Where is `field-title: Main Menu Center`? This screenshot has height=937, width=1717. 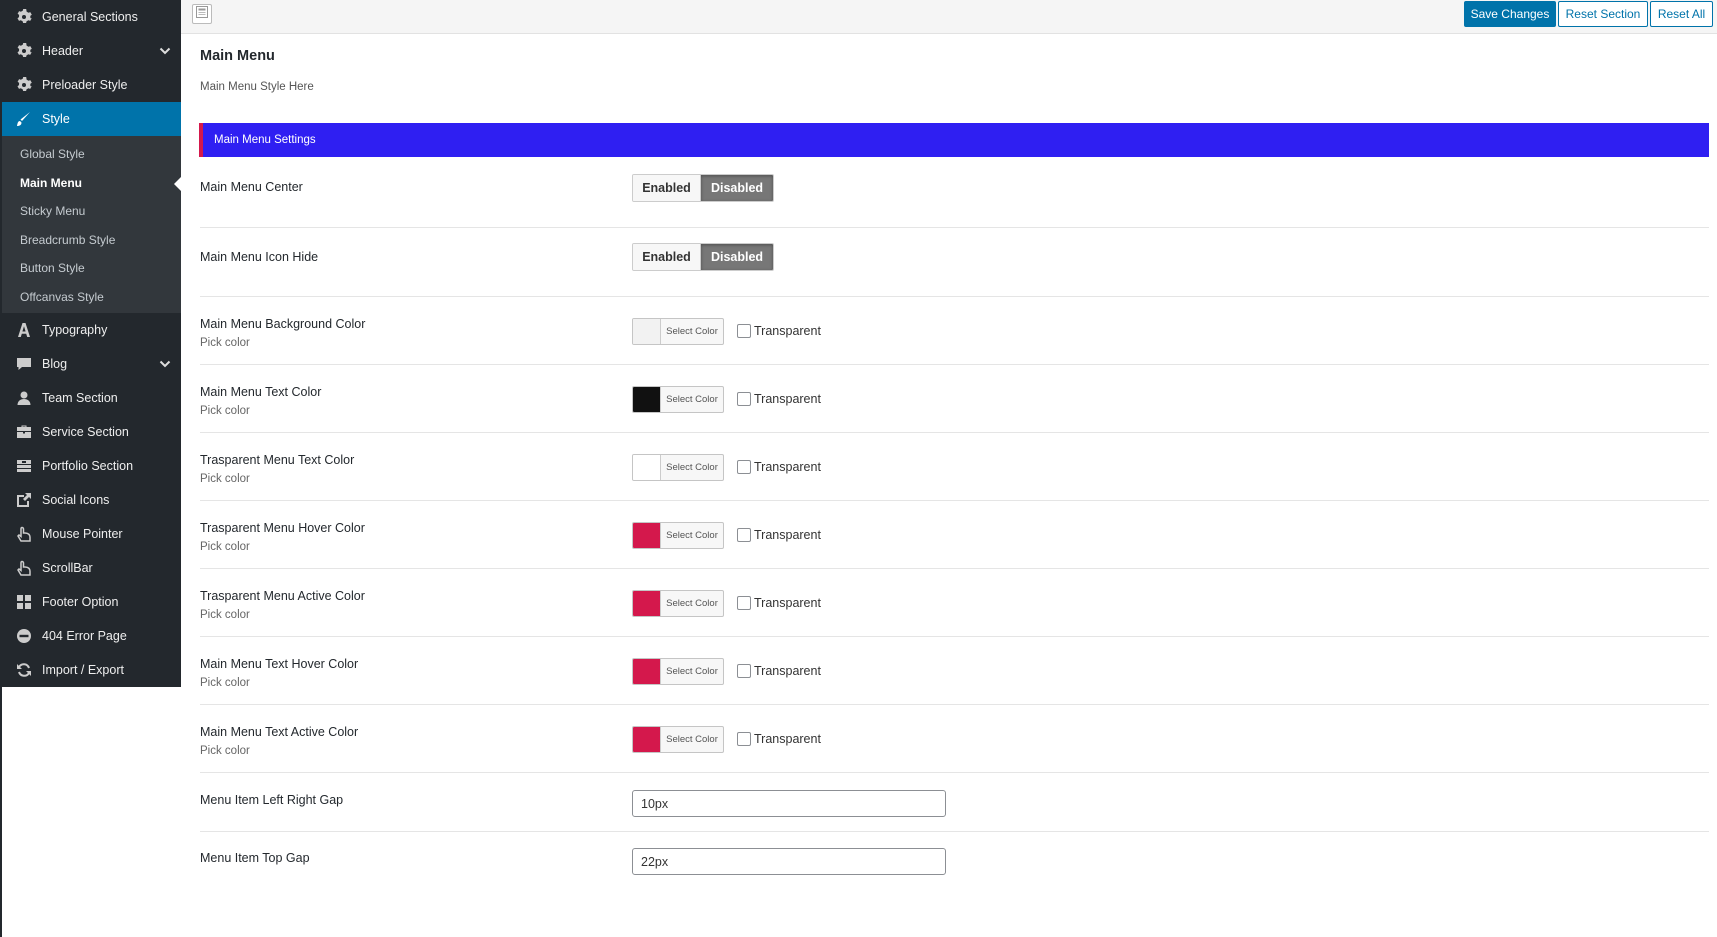
field-title: Main Menu Center is located at coordinates (251, 187).